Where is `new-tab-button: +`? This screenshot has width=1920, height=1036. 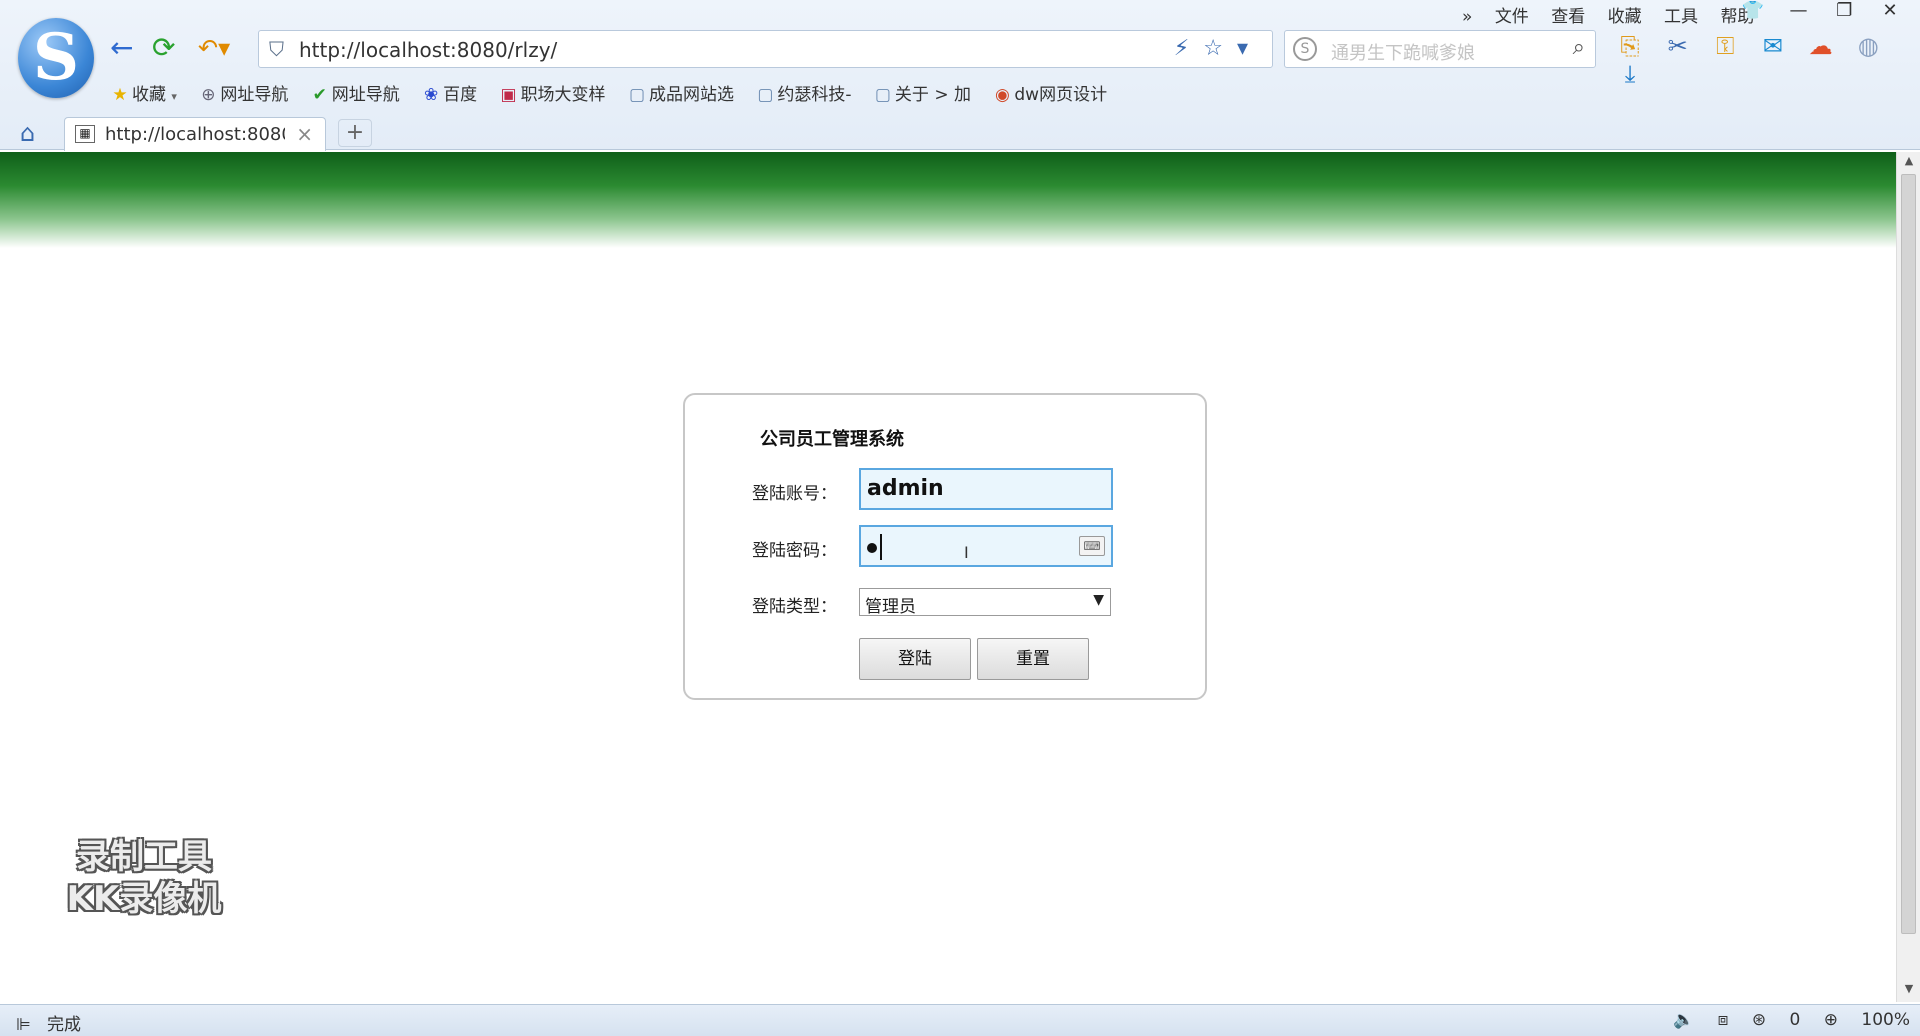
new-tab-button: + is located at coordinates (355, 133).